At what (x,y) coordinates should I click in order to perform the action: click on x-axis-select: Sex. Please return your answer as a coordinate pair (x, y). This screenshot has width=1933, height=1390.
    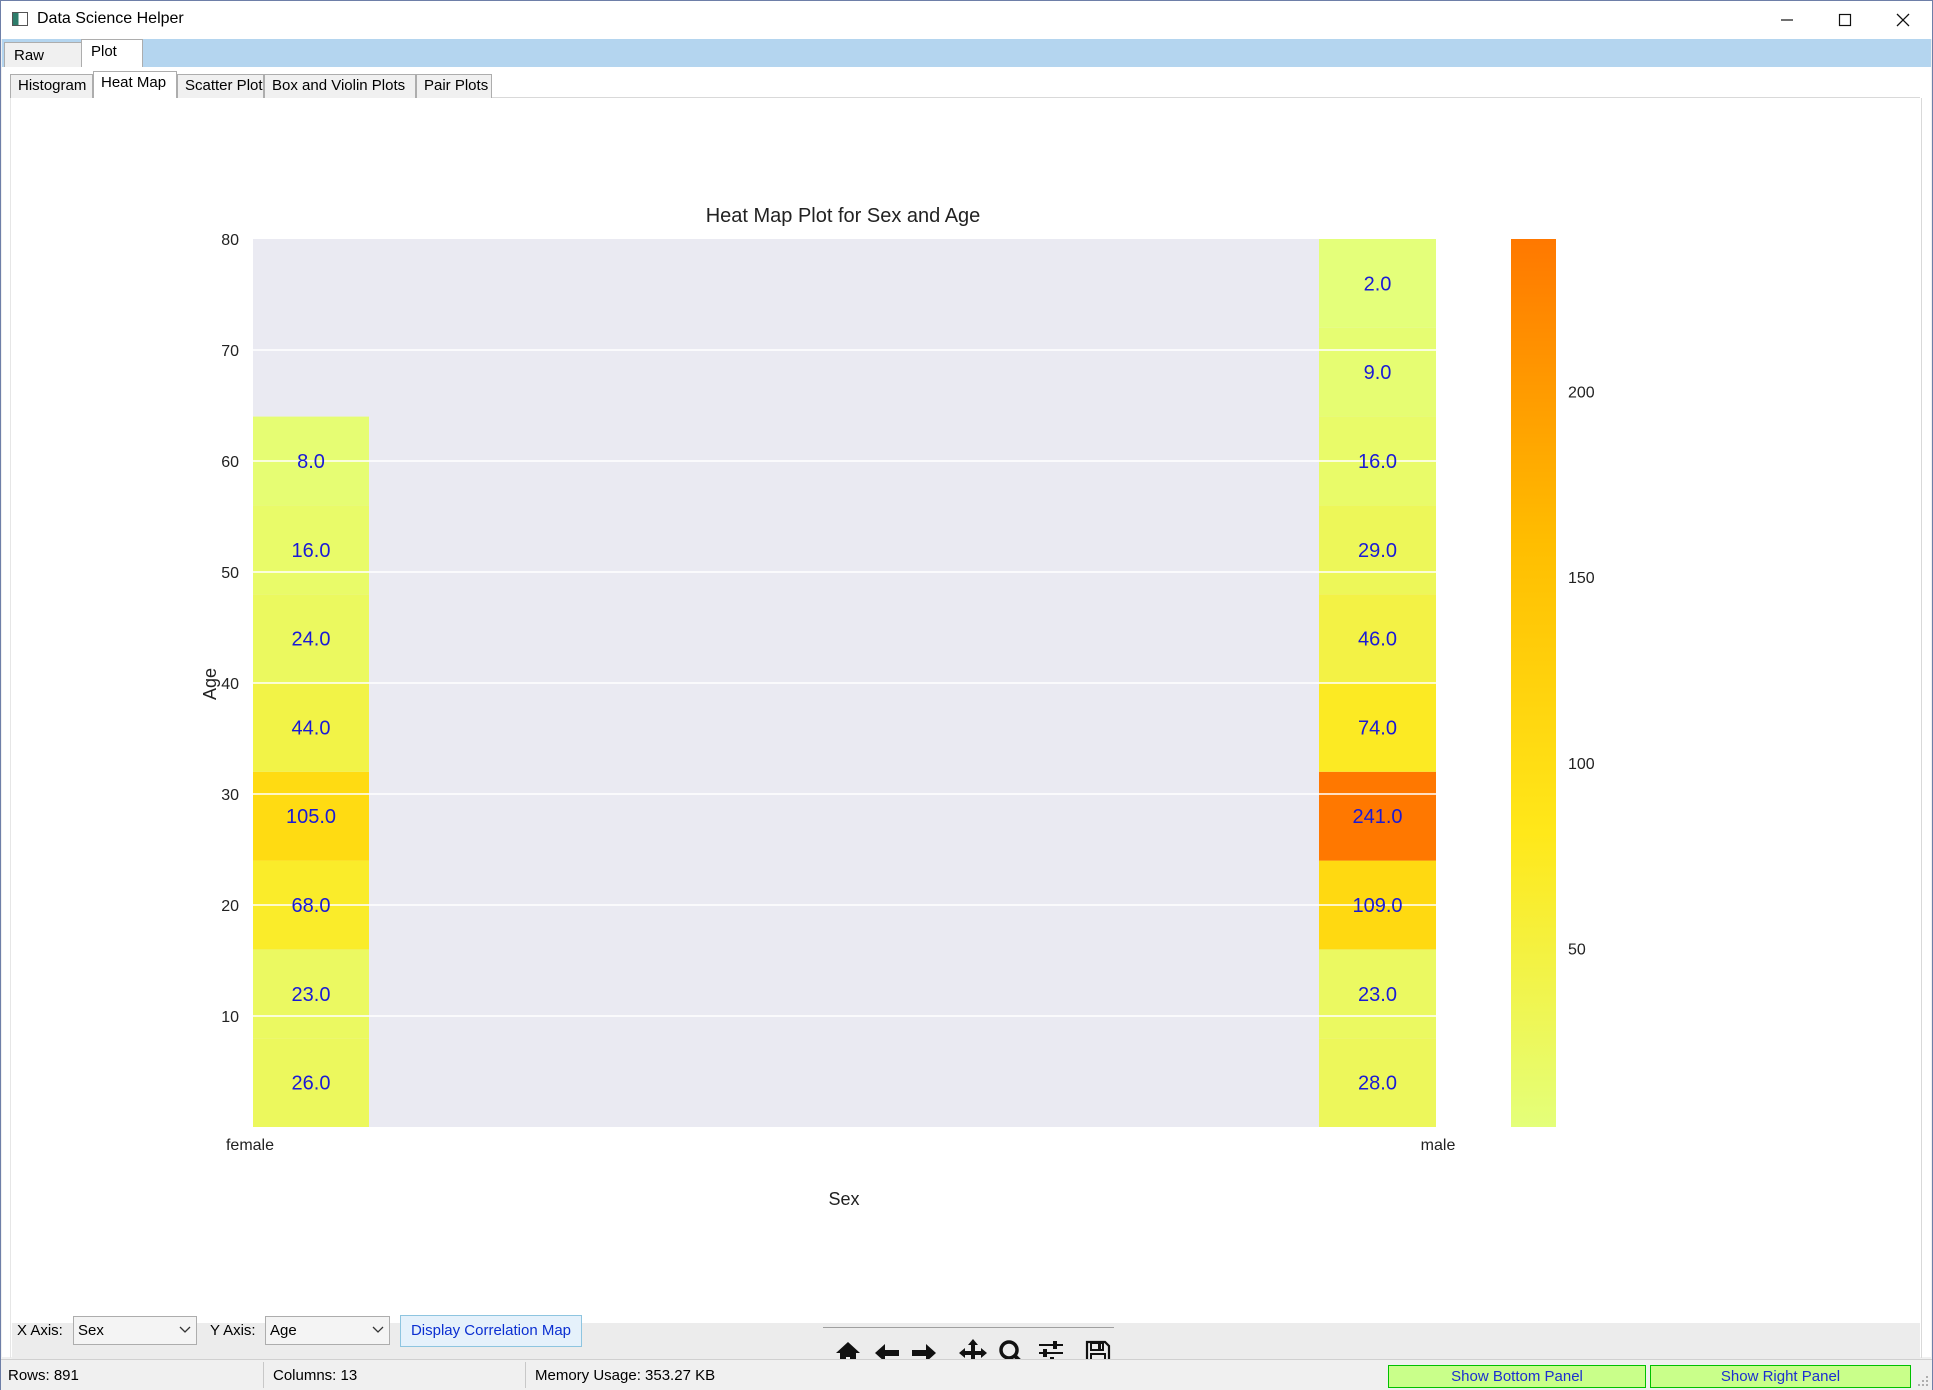
    Looking at the image, I should click on (135, 1330).